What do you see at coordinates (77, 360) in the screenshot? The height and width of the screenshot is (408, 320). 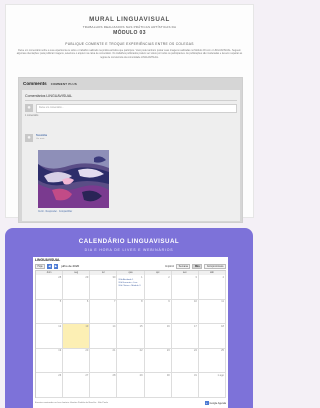 I see `calendar-day-cell: 20` at bounding box center [77, 360].